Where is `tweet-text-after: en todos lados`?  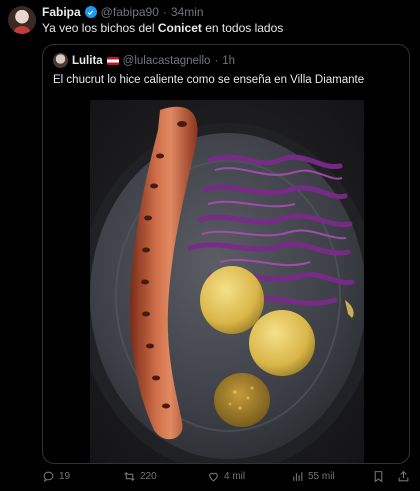 tweet-text-after: en todos lados is located at coordinates (242, 28).